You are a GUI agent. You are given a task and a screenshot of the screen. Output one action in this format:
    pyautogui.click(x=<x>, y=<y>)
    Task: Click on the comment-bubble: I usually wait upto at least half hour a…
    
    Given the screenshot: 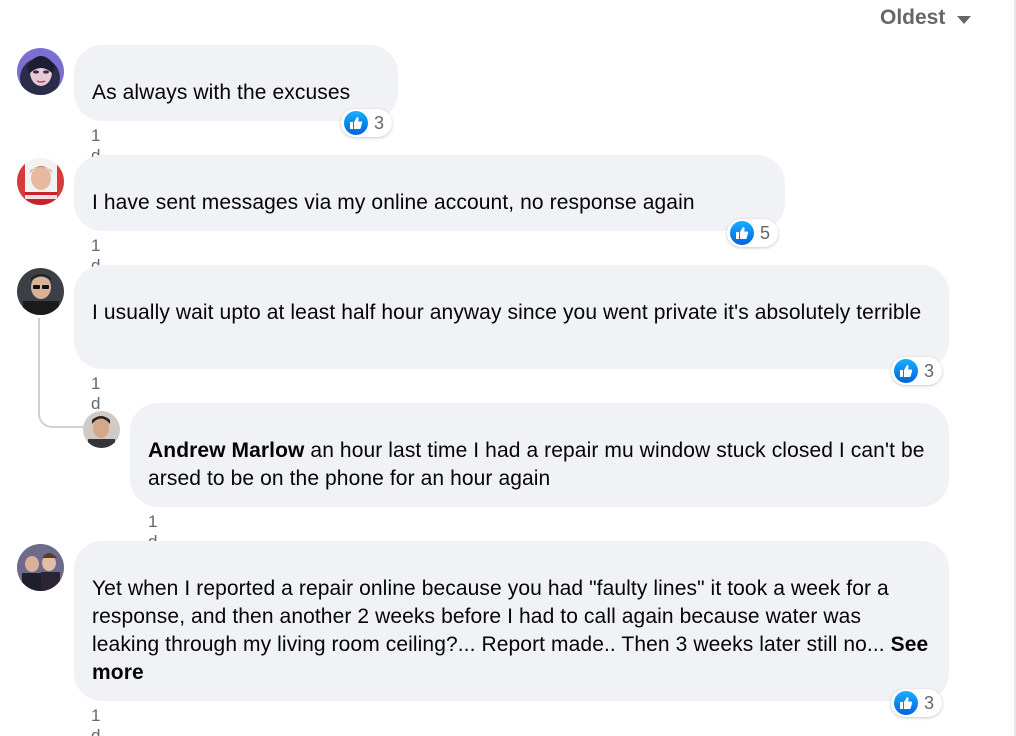 What is the action you would take?
    pyautogui.click(x=511, y=317)
    